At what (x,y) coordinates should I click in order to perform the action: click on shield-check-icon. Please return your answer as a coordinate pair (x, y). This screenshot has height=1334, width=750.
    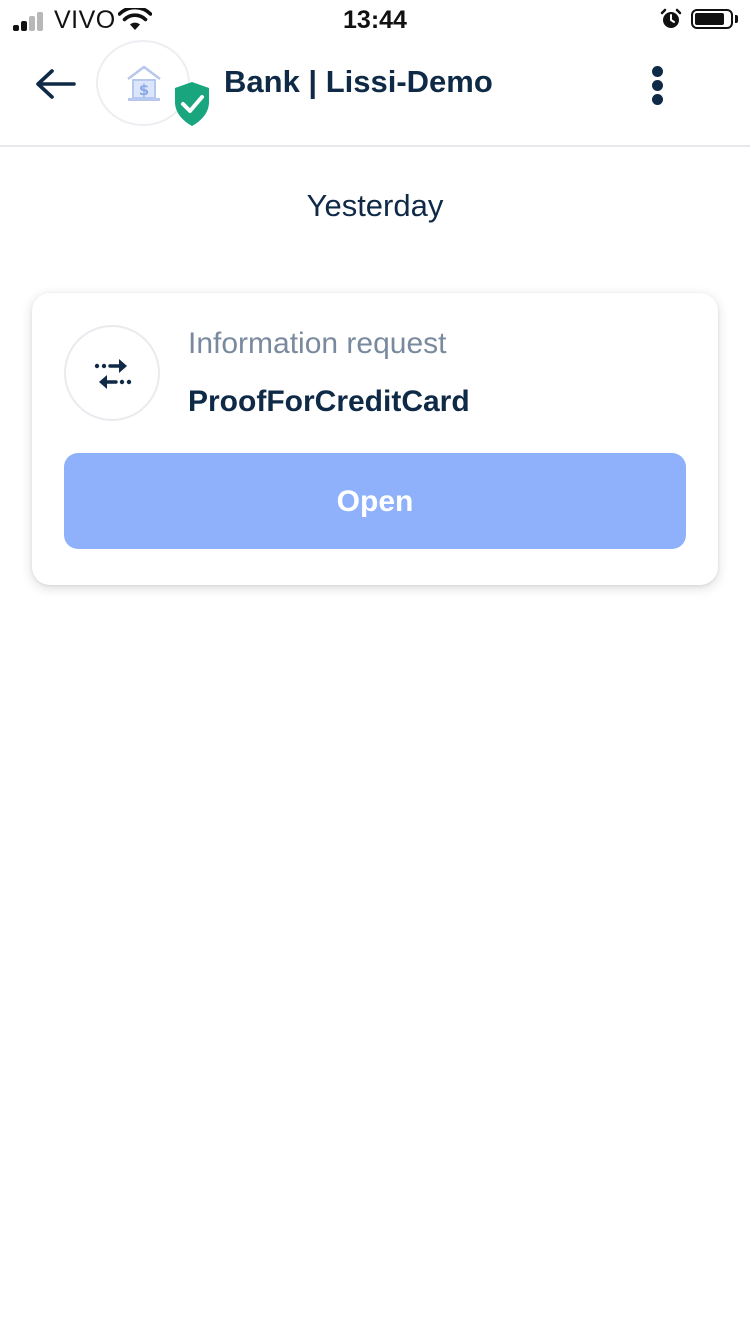
    Looking at the image, I should click on (192, 104).